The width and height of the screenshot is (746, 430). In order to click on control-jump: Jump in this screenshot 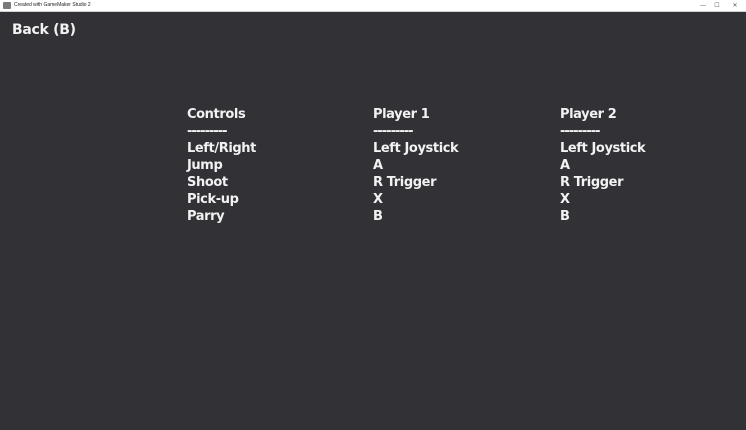, I will do `click(205, 165)`.